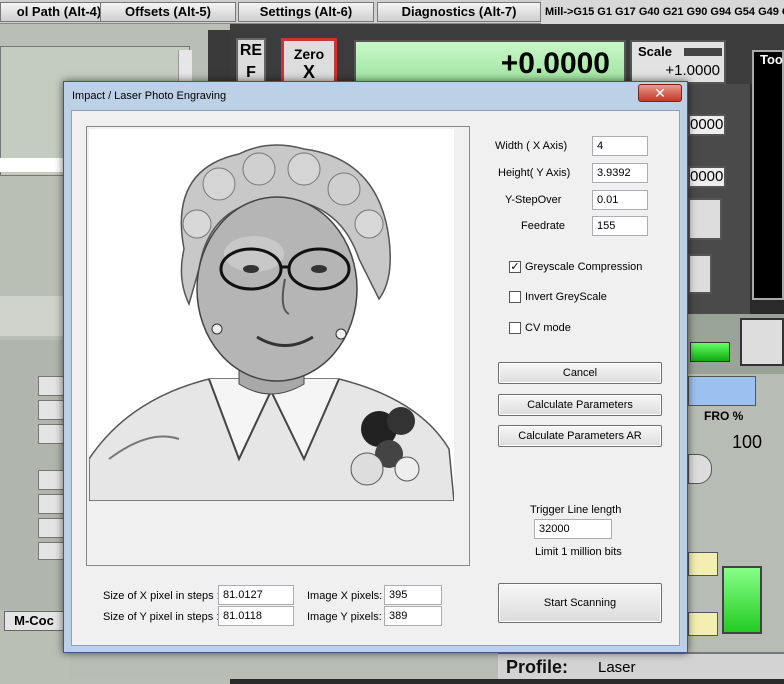  What do you see at coordinates (35, 316) in the screenshot?
I see `left-status-area` at bounding box center [35, 316].